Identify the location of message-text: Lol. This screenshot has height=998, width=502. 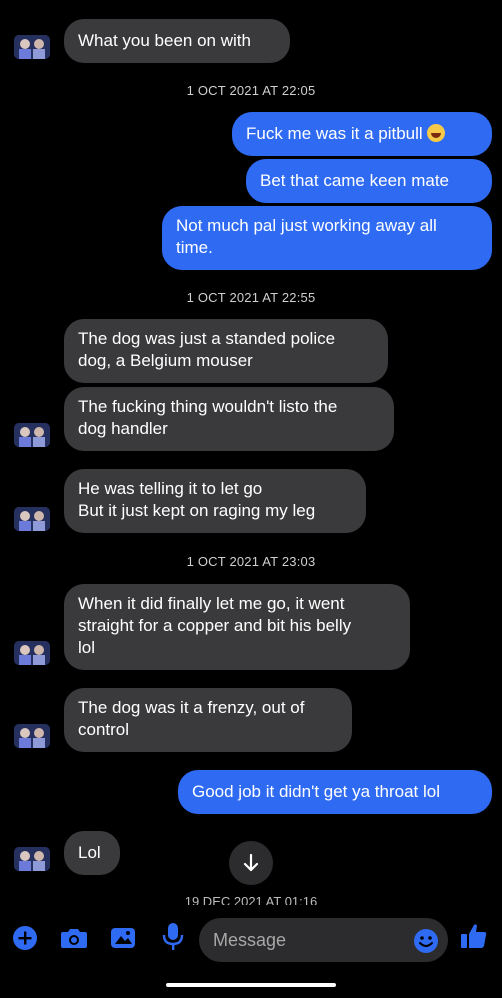
(89, 852).